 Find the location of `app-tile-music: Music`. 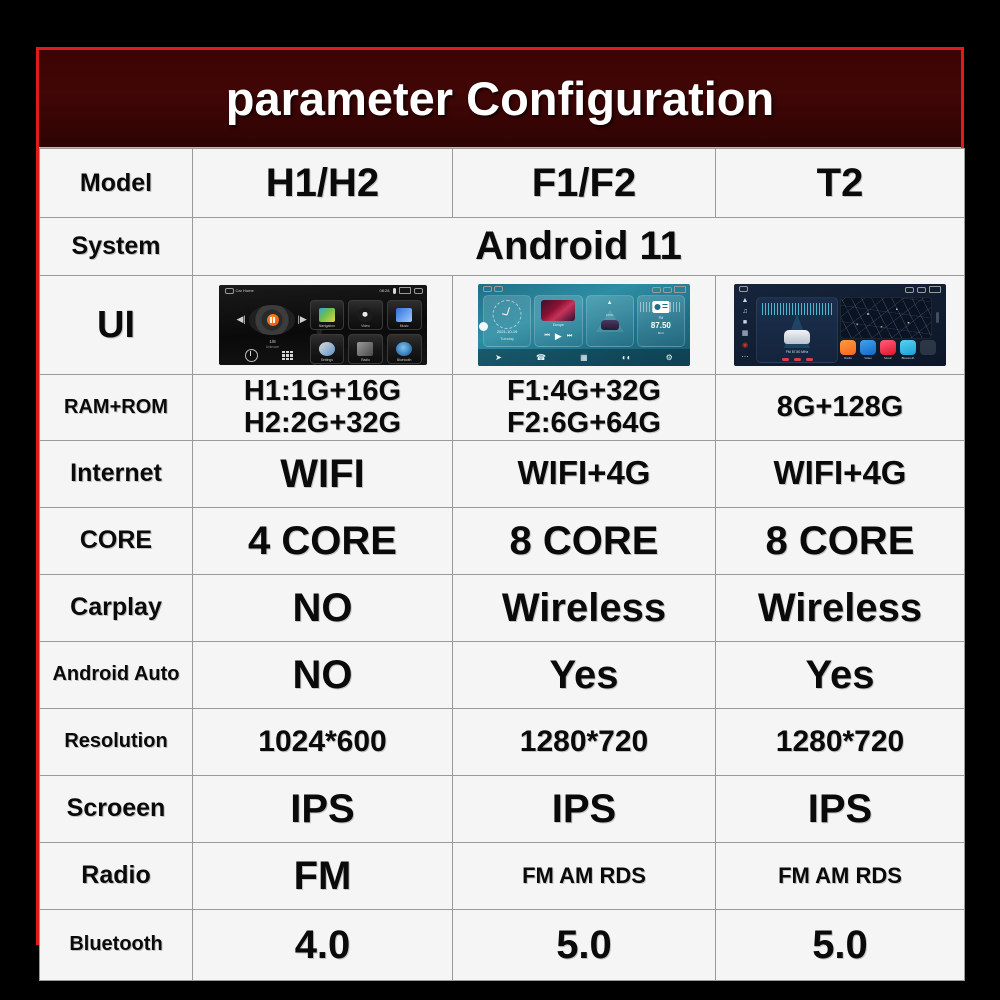

app-tile-music: Music is located at coordinates (404, 315).